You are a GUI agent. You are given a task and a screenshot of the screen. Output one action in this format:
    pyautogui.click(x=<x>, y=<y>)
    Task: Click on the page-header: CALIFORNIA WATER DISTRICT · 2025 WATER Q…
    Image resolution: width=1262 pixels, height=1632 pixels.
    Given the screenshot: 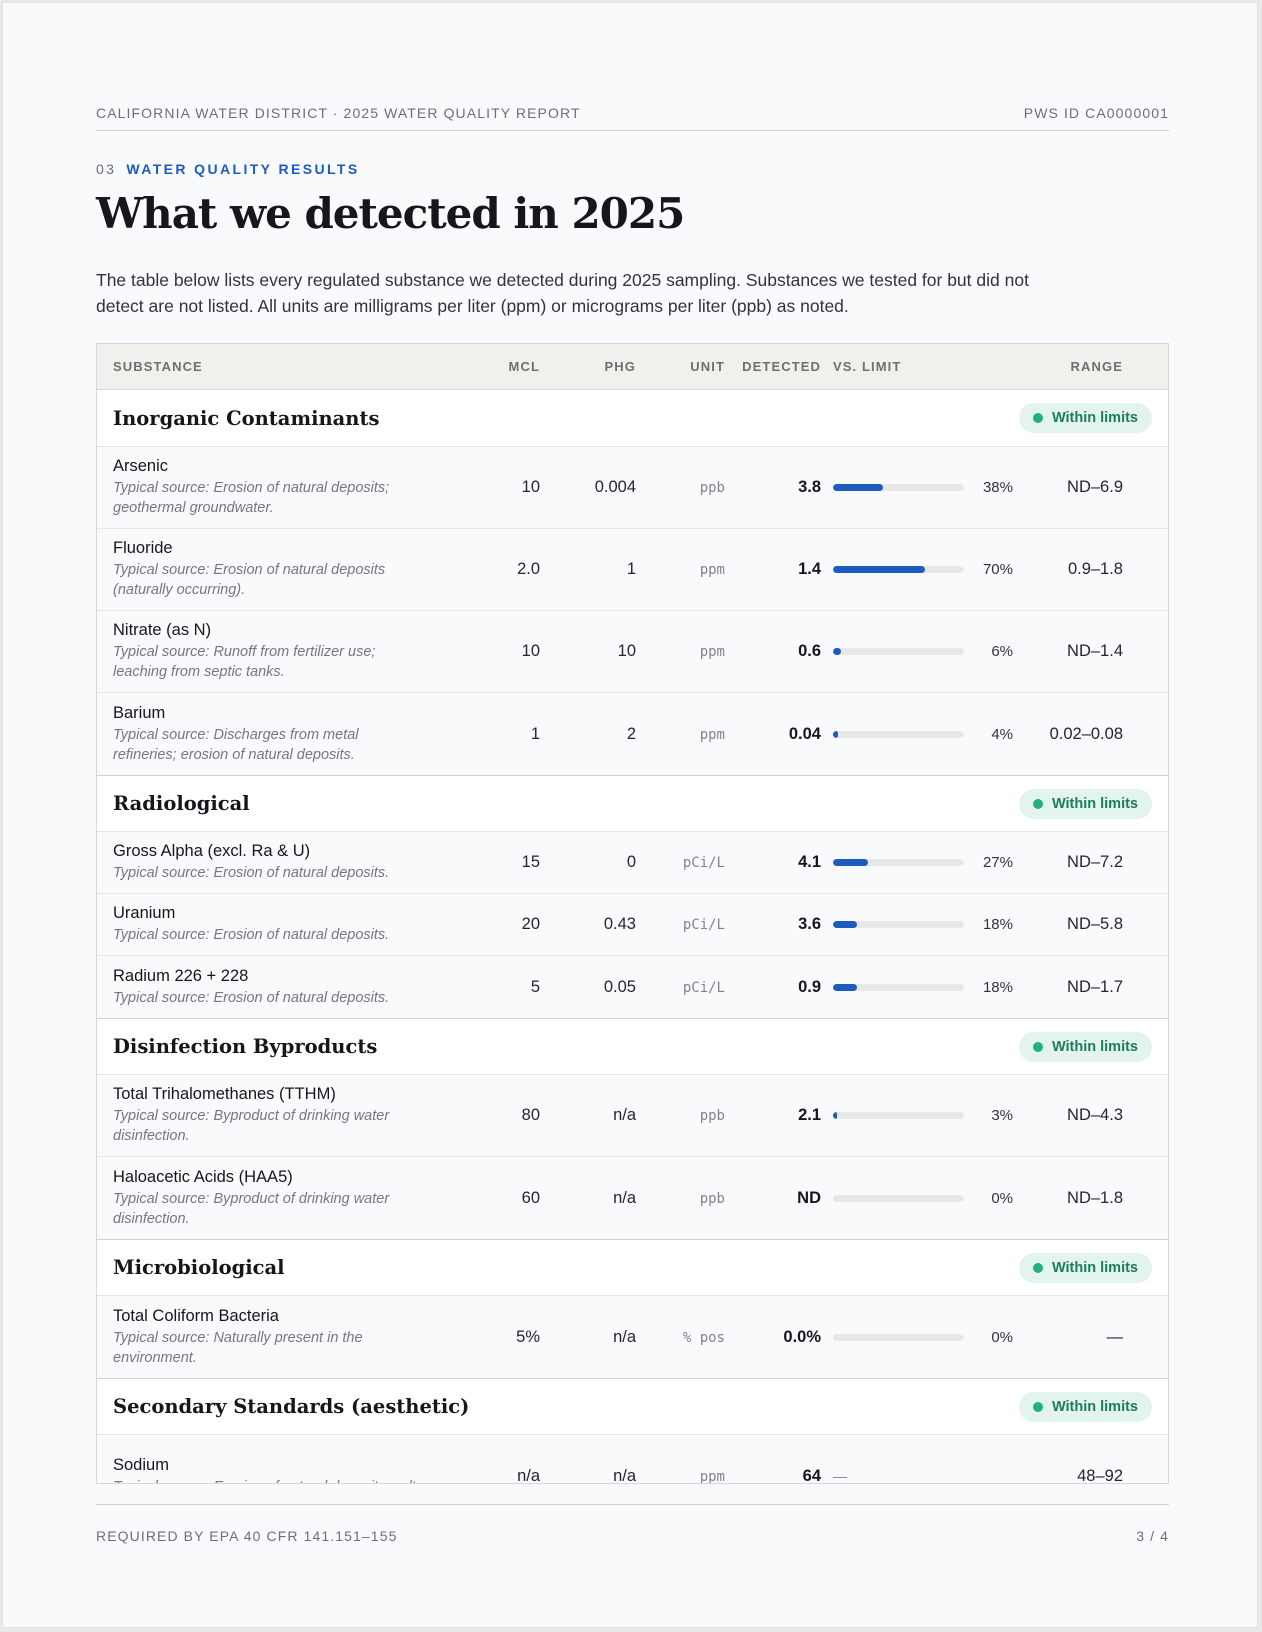 What is the action you would take?
    pyautogui.click(x=632, y=114)
    